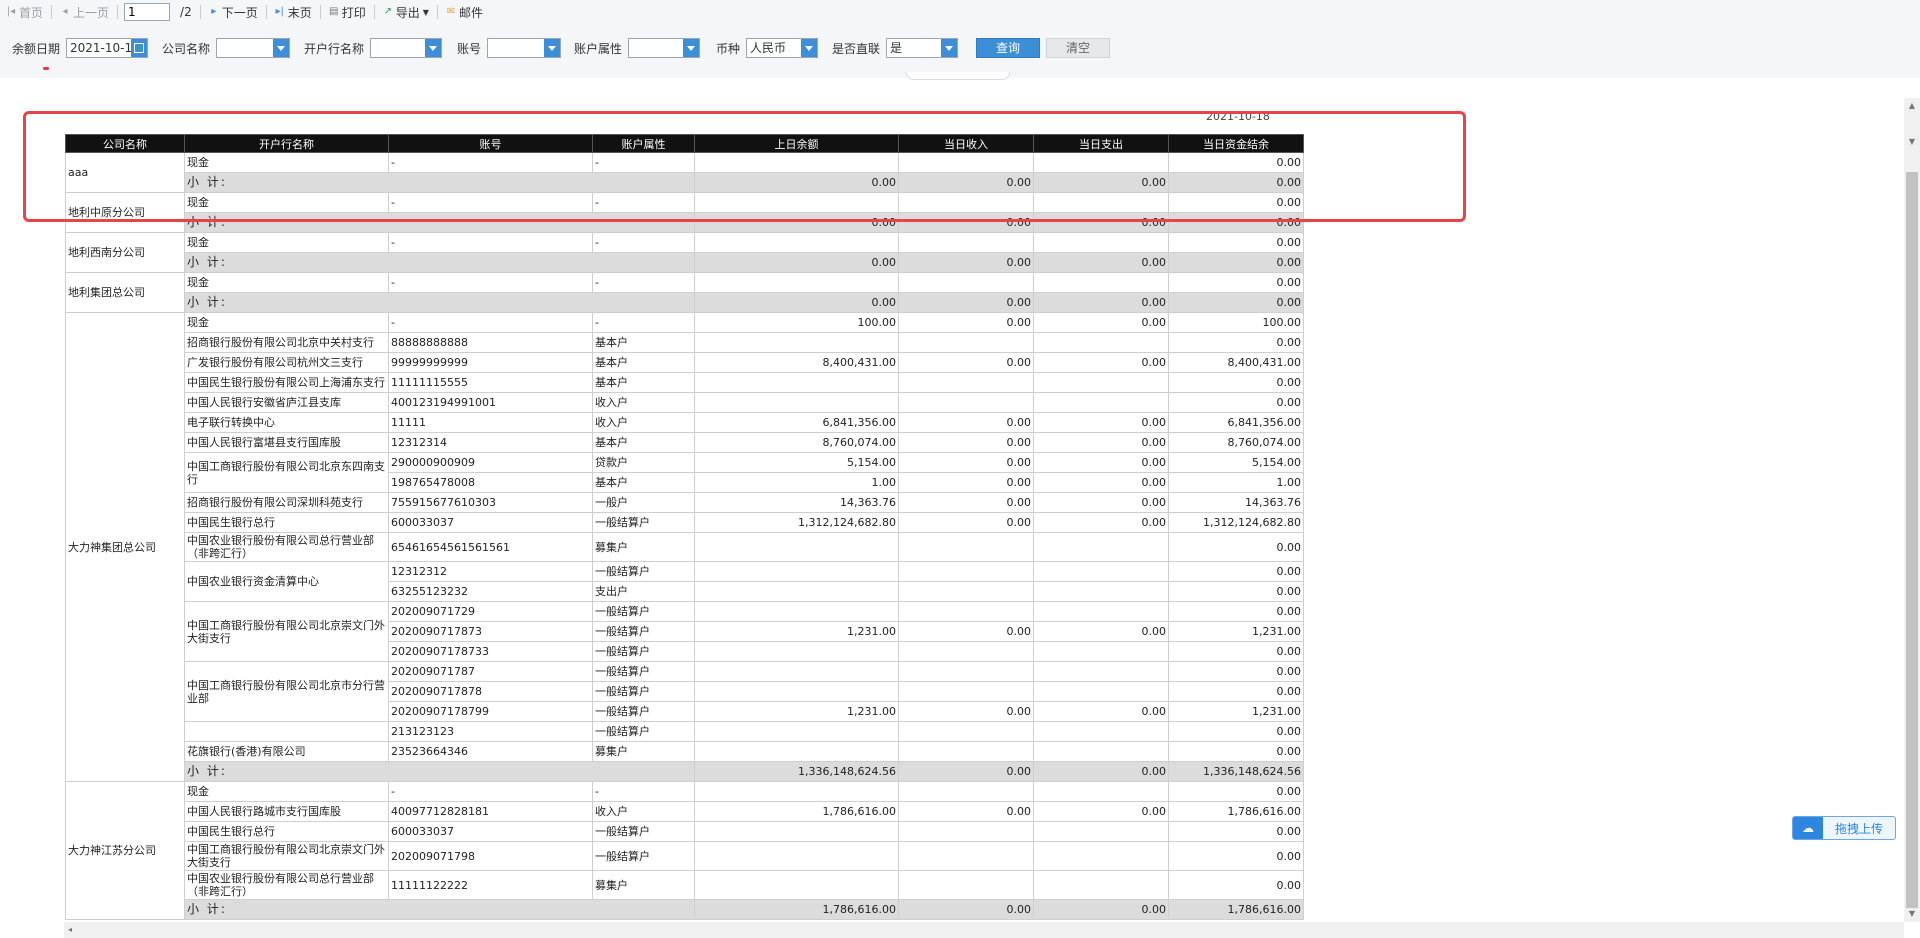  What do you see at coordinates (1236, 502) in the screenshot?
I see `bal-cell: 14,363.76` at bounding box center [1236, 502].